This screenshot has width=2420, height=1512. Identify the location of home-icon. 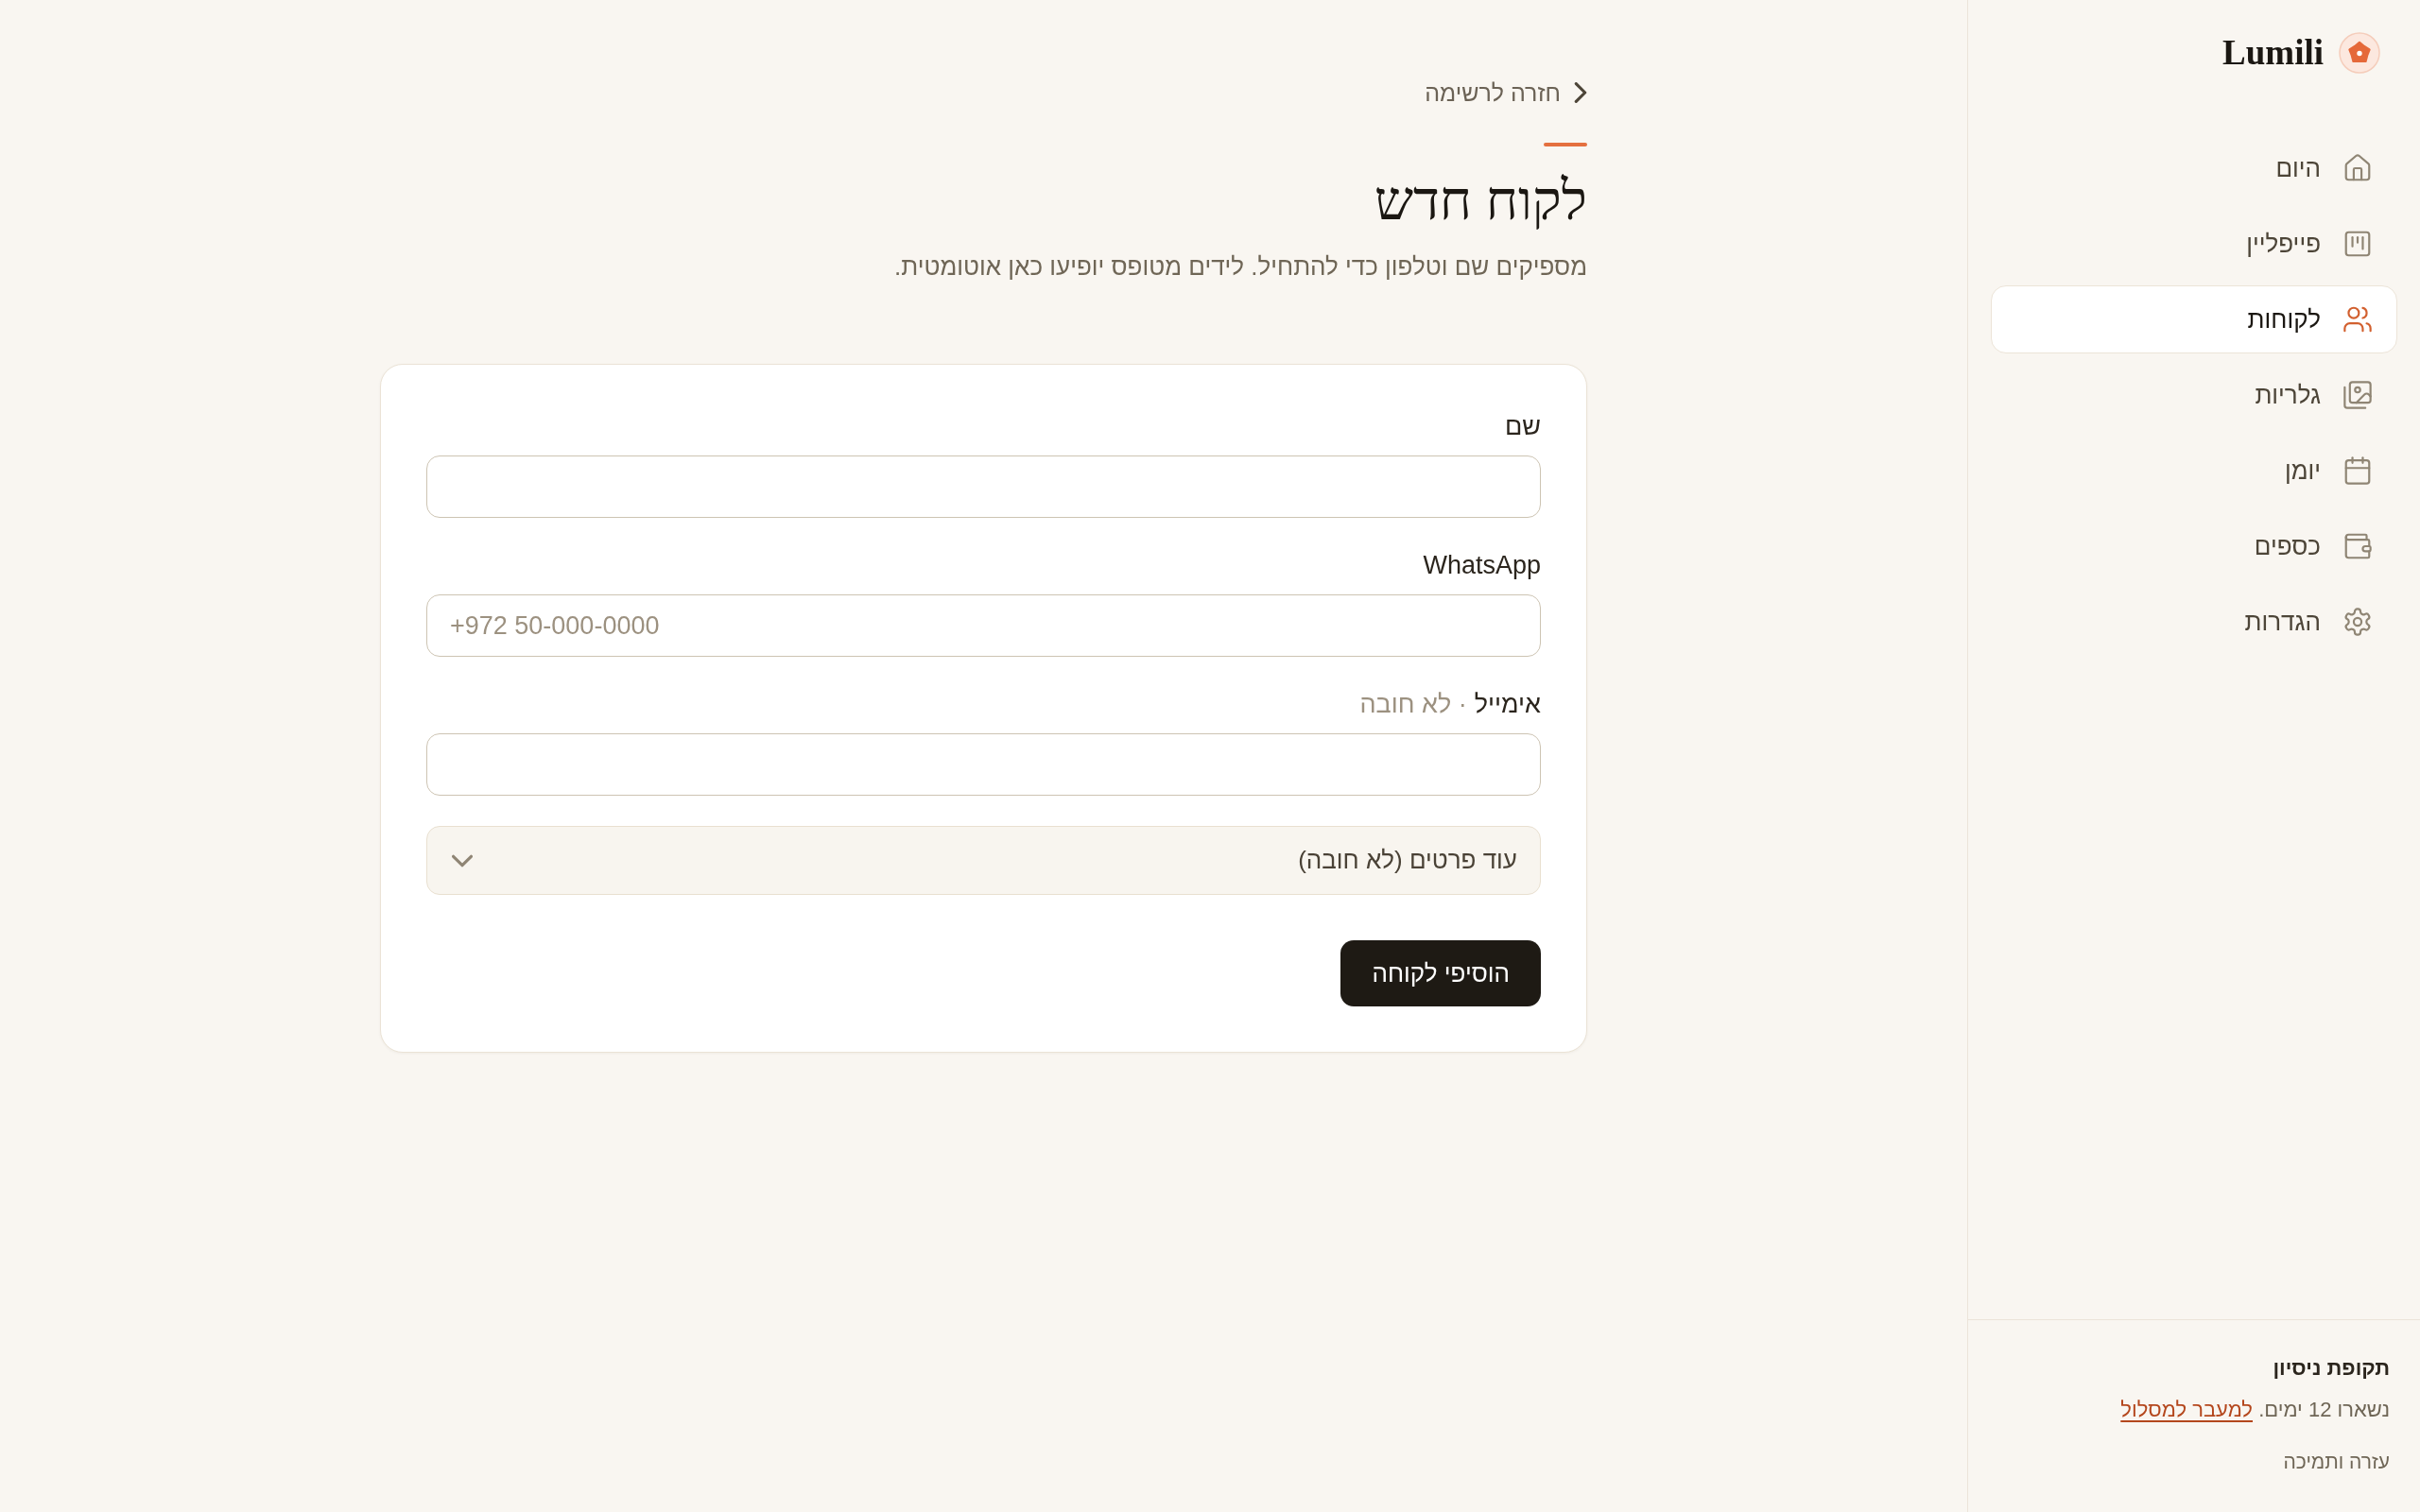
(2357, 168).